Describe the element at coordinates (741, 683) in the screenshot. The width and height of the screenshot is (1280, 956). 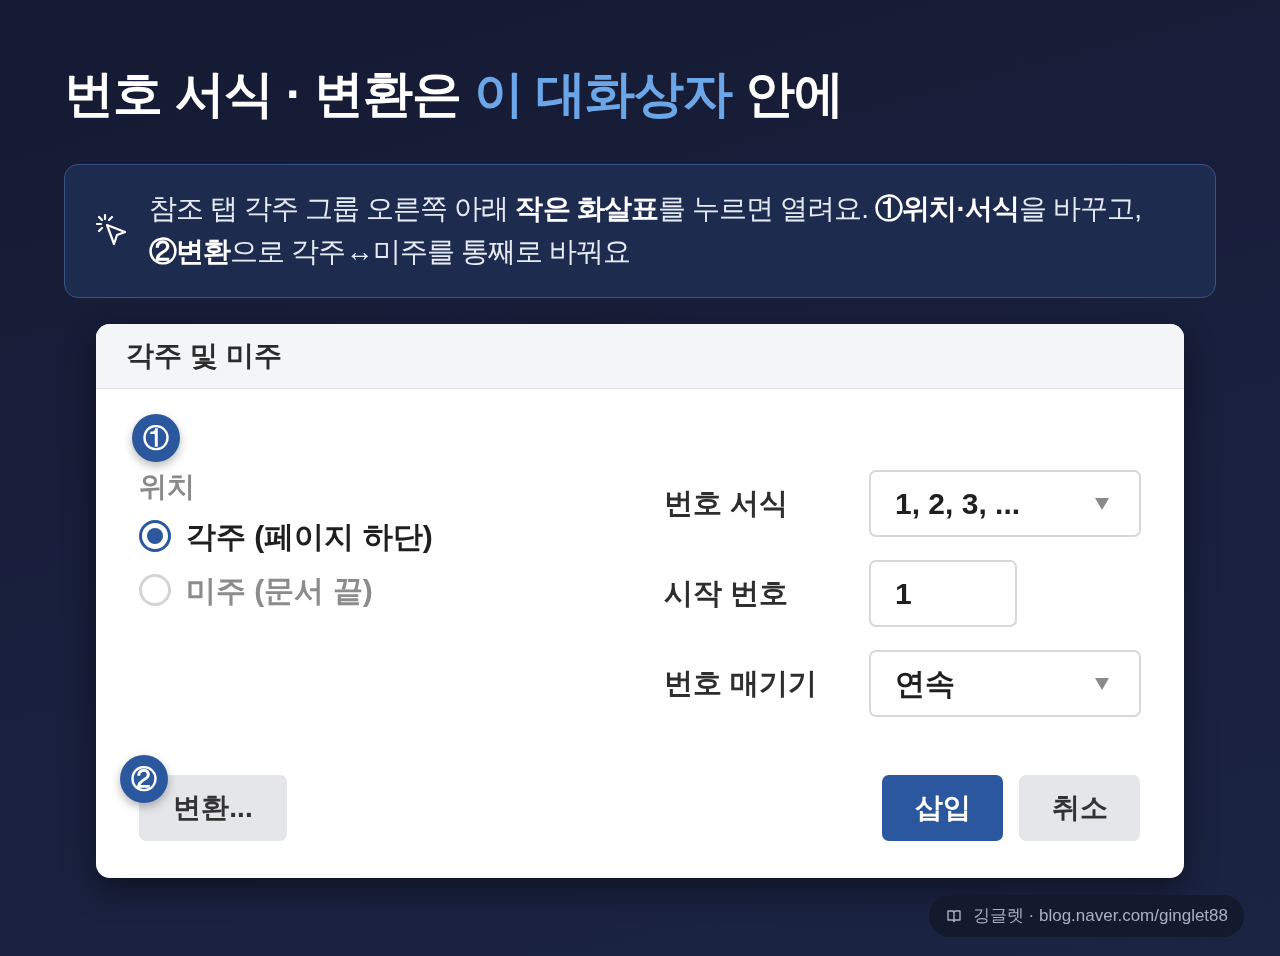
I see `field-label: 번호 매기기` at that location.